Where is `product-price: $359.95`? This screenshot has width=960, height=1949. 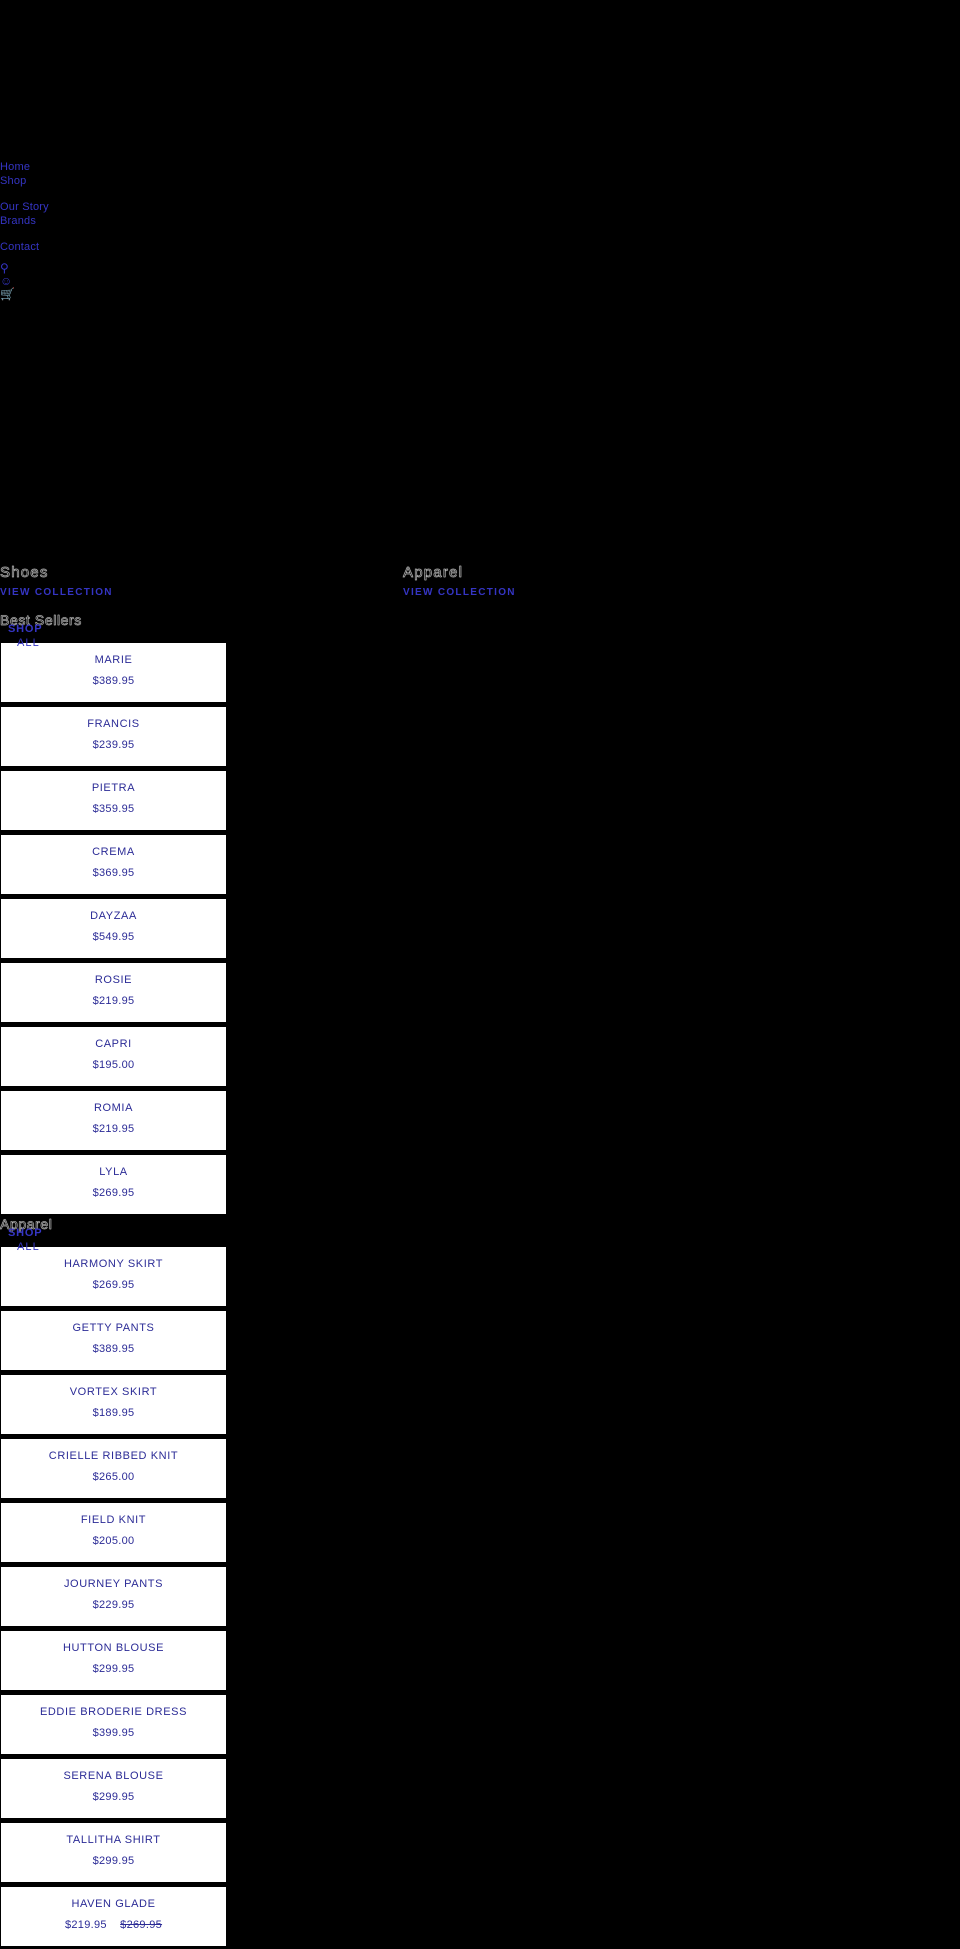 product-price: $359.95 is located at coordinates (113, 809).